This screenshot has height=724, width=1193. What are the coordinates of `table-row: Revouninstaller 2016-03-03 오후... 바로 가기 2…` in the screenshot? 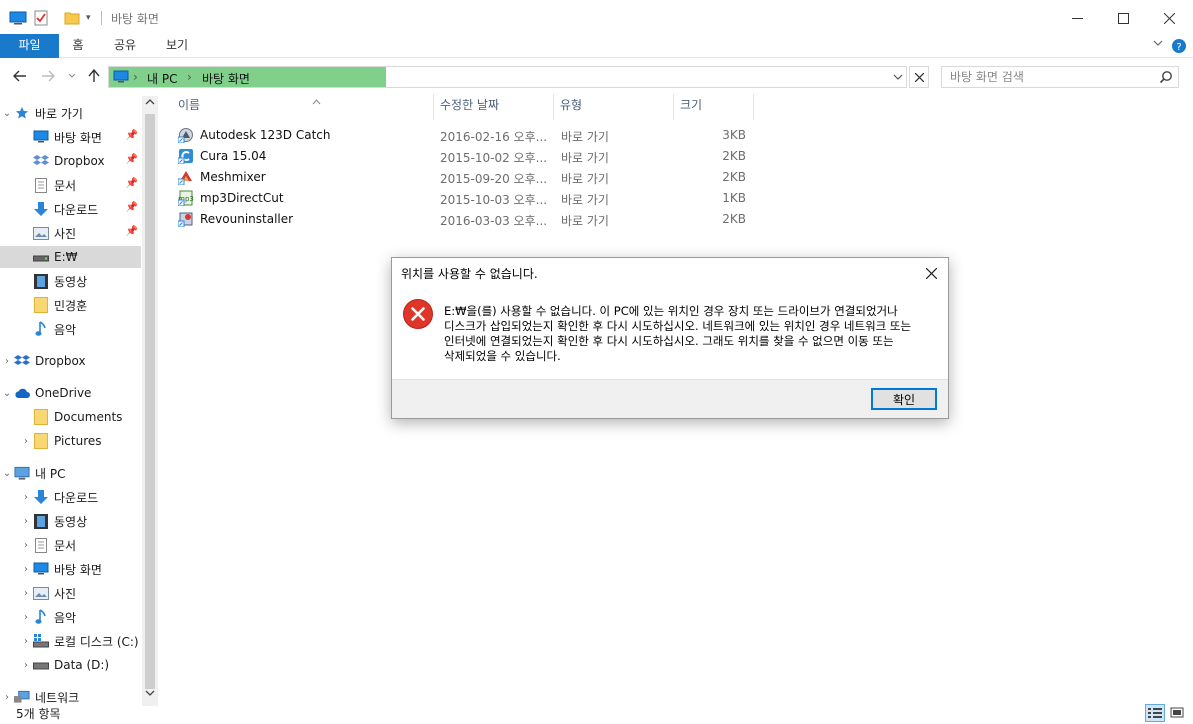 It's located at (468, 219).